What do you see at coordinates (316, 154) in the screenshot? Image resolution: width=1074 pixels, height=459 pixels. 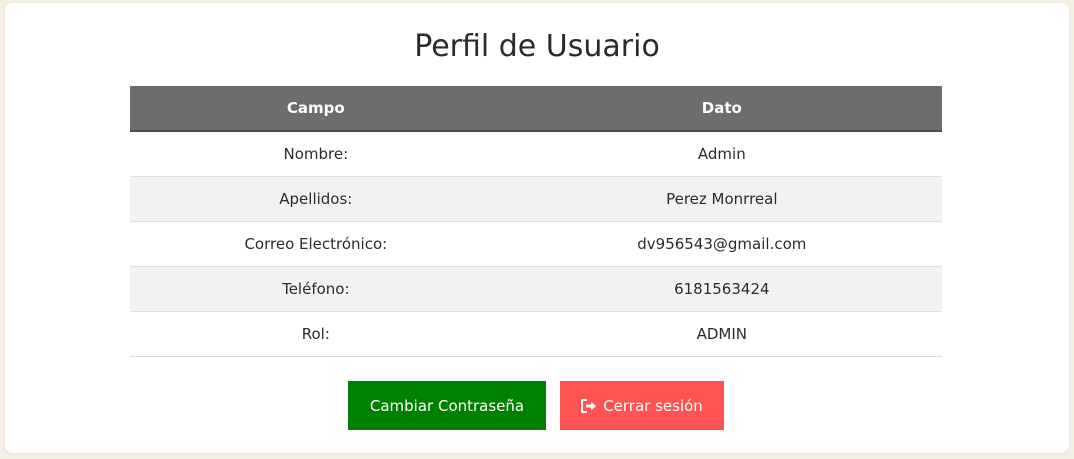 I see `field-label-nombre: Nombre:` at bounding box center [316, 154].